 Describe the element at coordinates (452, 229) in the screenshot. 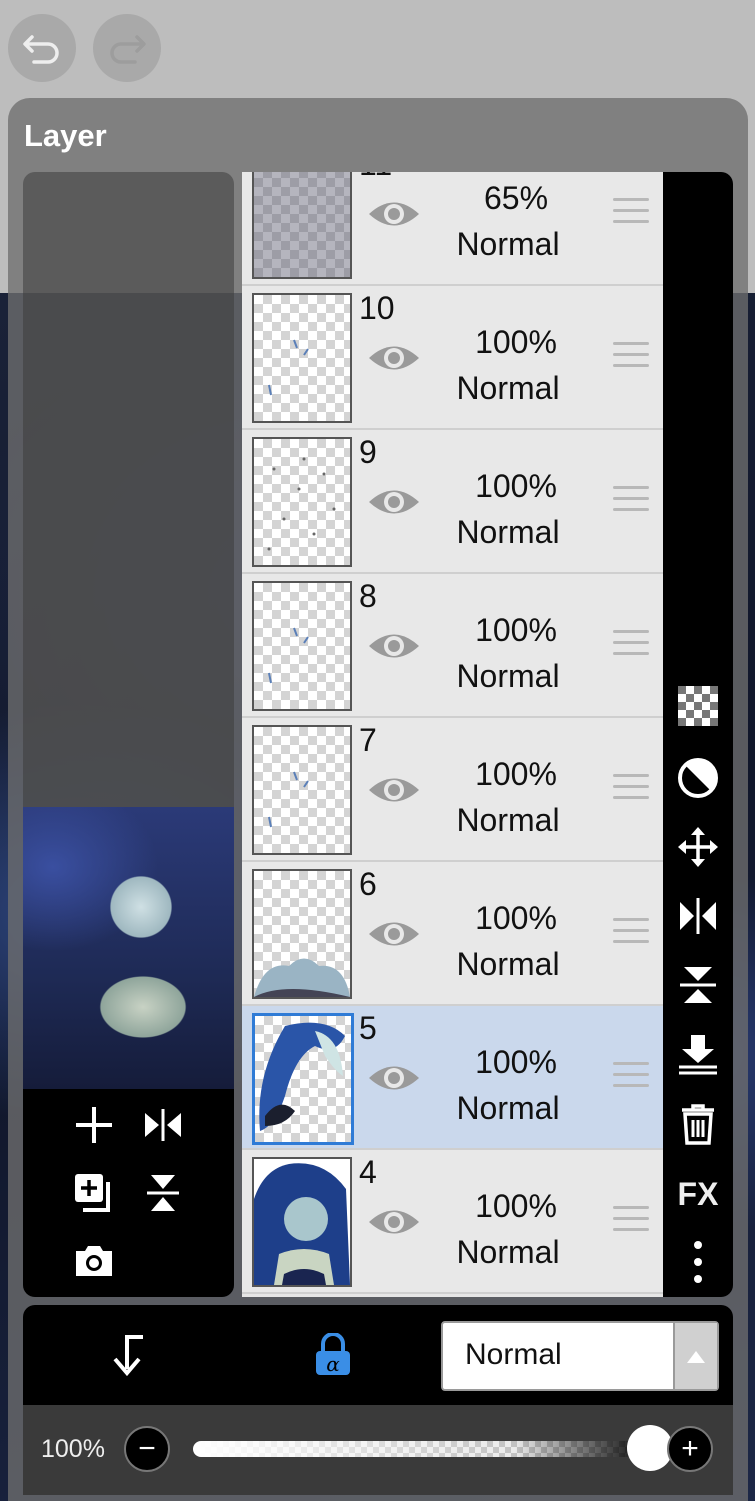

I see `layer-row: 11 65% Normal` at that location.